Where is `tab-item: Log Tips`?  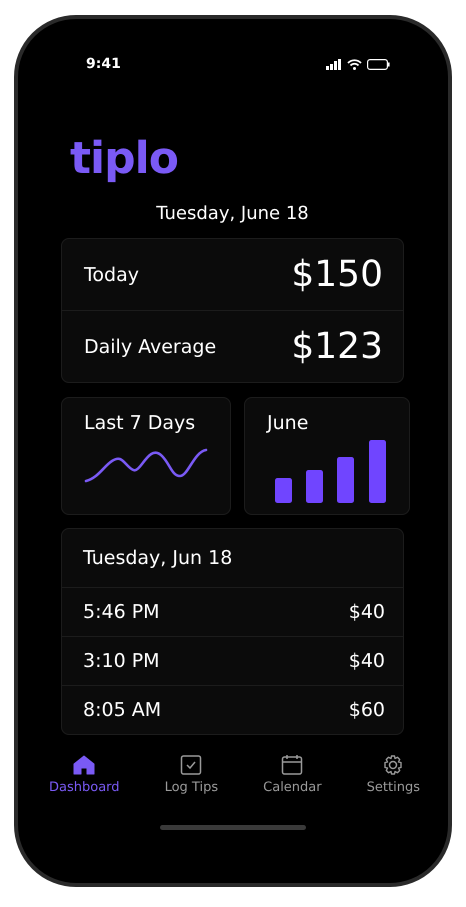 tab-item: Log Tips is located at coordinates (191, 775).